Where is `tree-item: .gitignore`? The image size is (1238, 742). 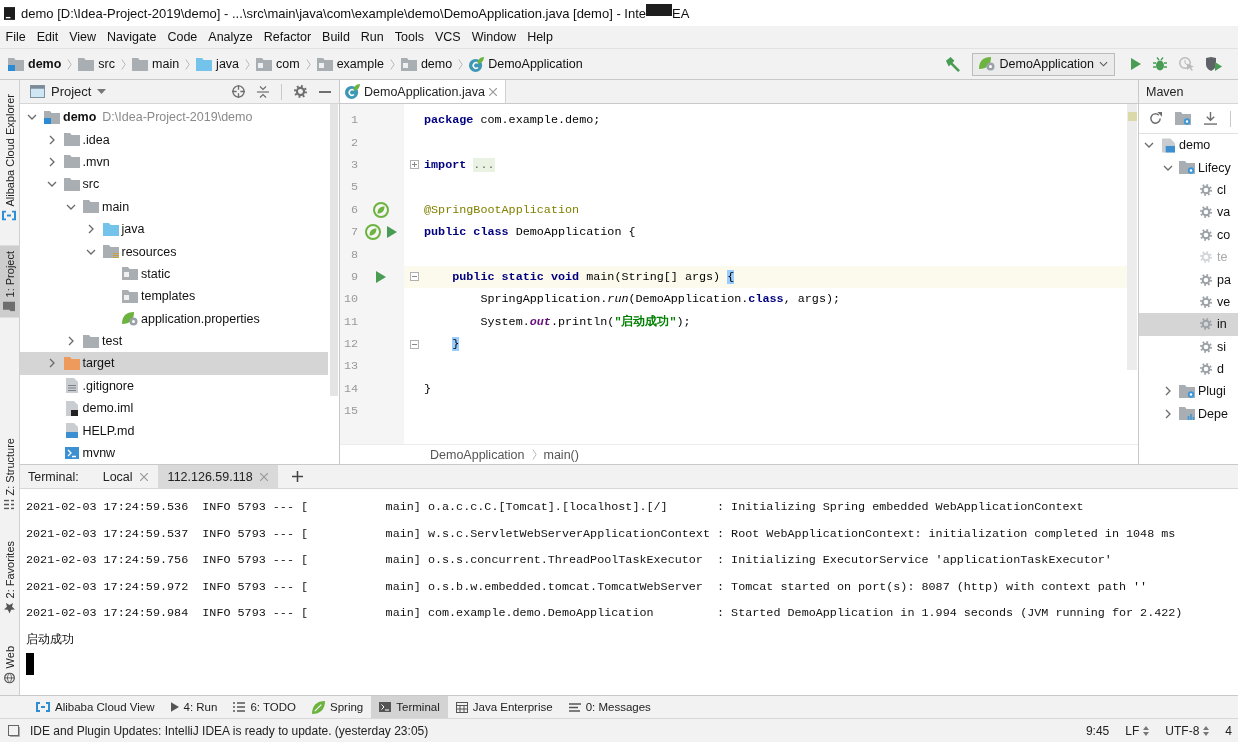 tree-item: .gitignore is located at coordinates (174, 386).